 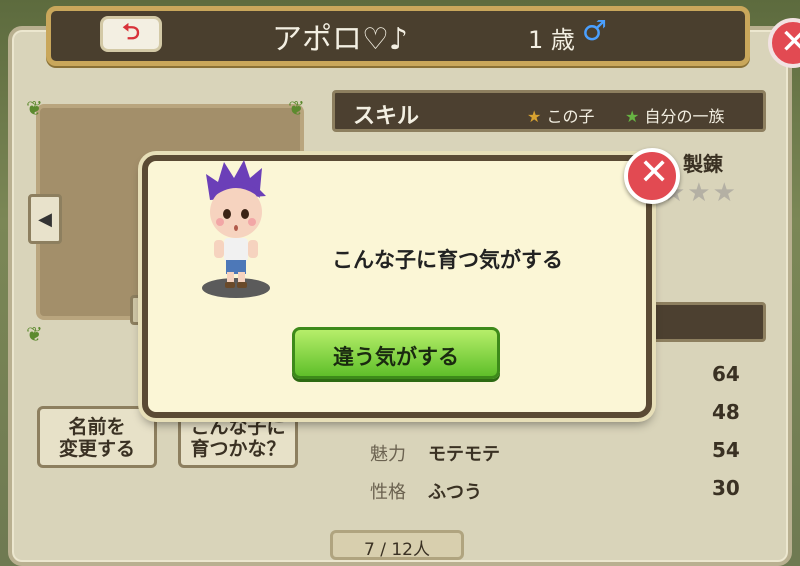 I want to click on prev-arrow-button: ◀, so click(x=45, y=219).